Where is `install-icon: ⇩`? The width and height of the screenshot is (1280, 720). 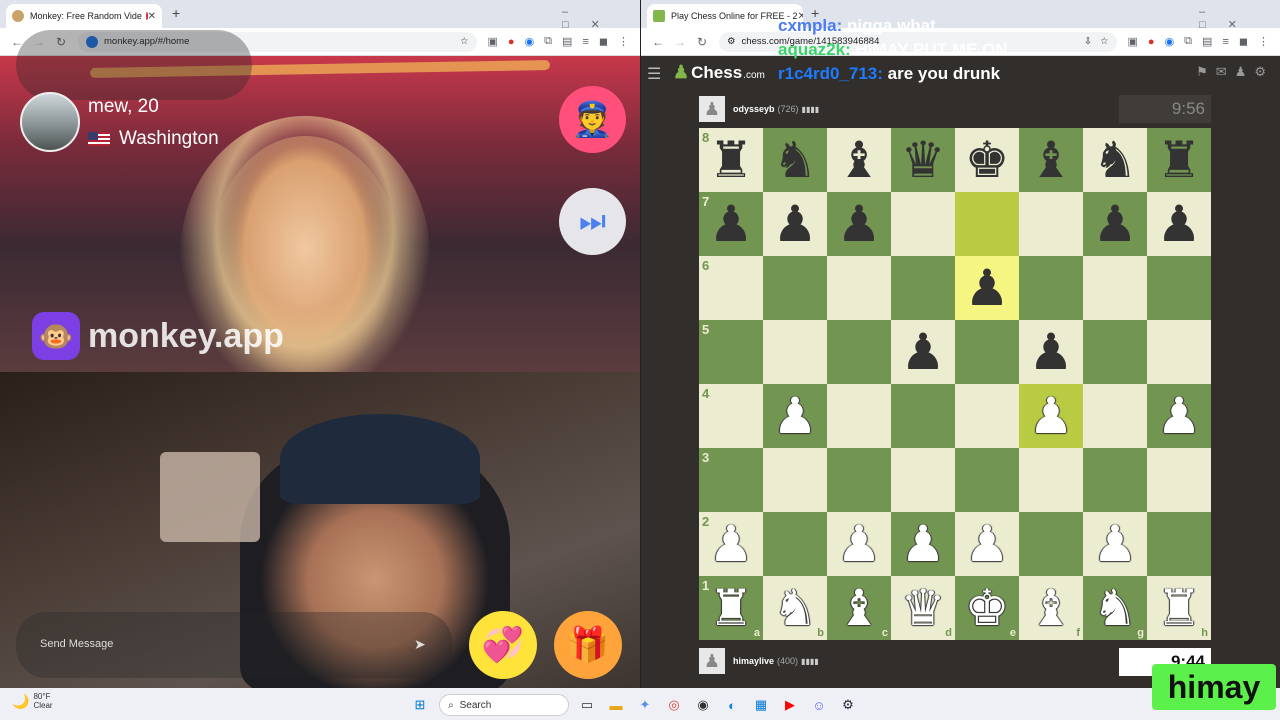 install-icon: ⇩ is located at coordinates (1088, 41).